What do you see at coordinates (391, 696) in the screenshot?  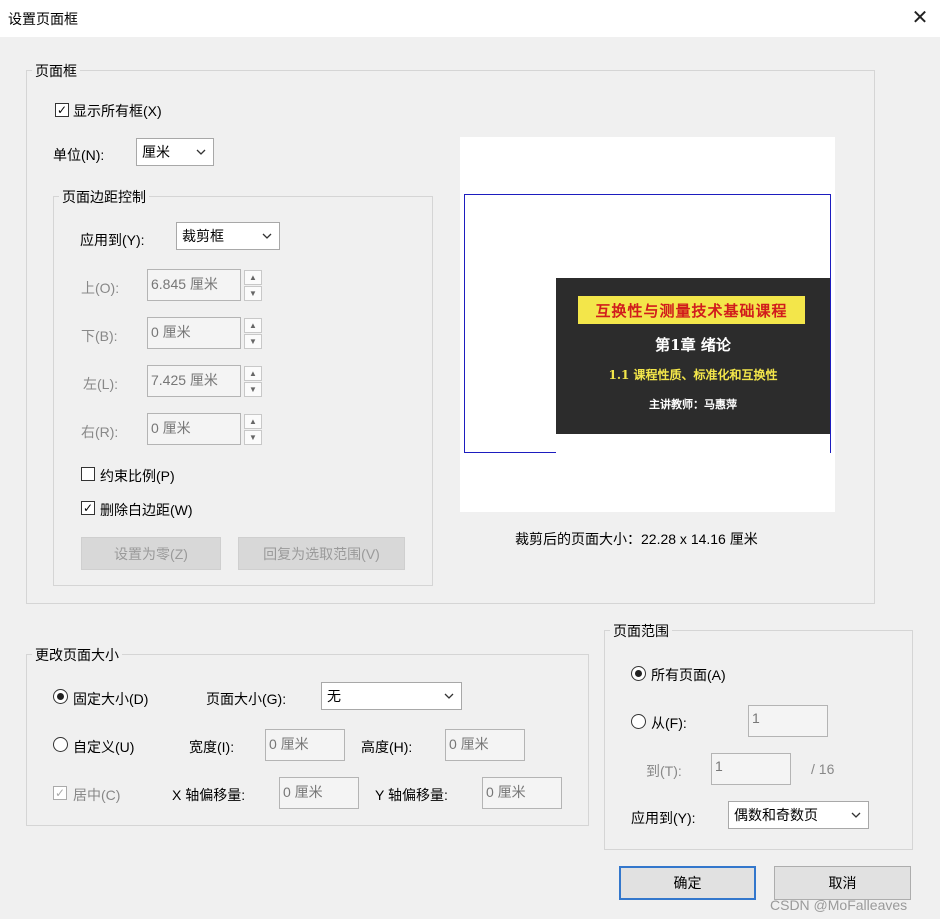 I see `page-size-select: 无` at bounding box center [391, 696].